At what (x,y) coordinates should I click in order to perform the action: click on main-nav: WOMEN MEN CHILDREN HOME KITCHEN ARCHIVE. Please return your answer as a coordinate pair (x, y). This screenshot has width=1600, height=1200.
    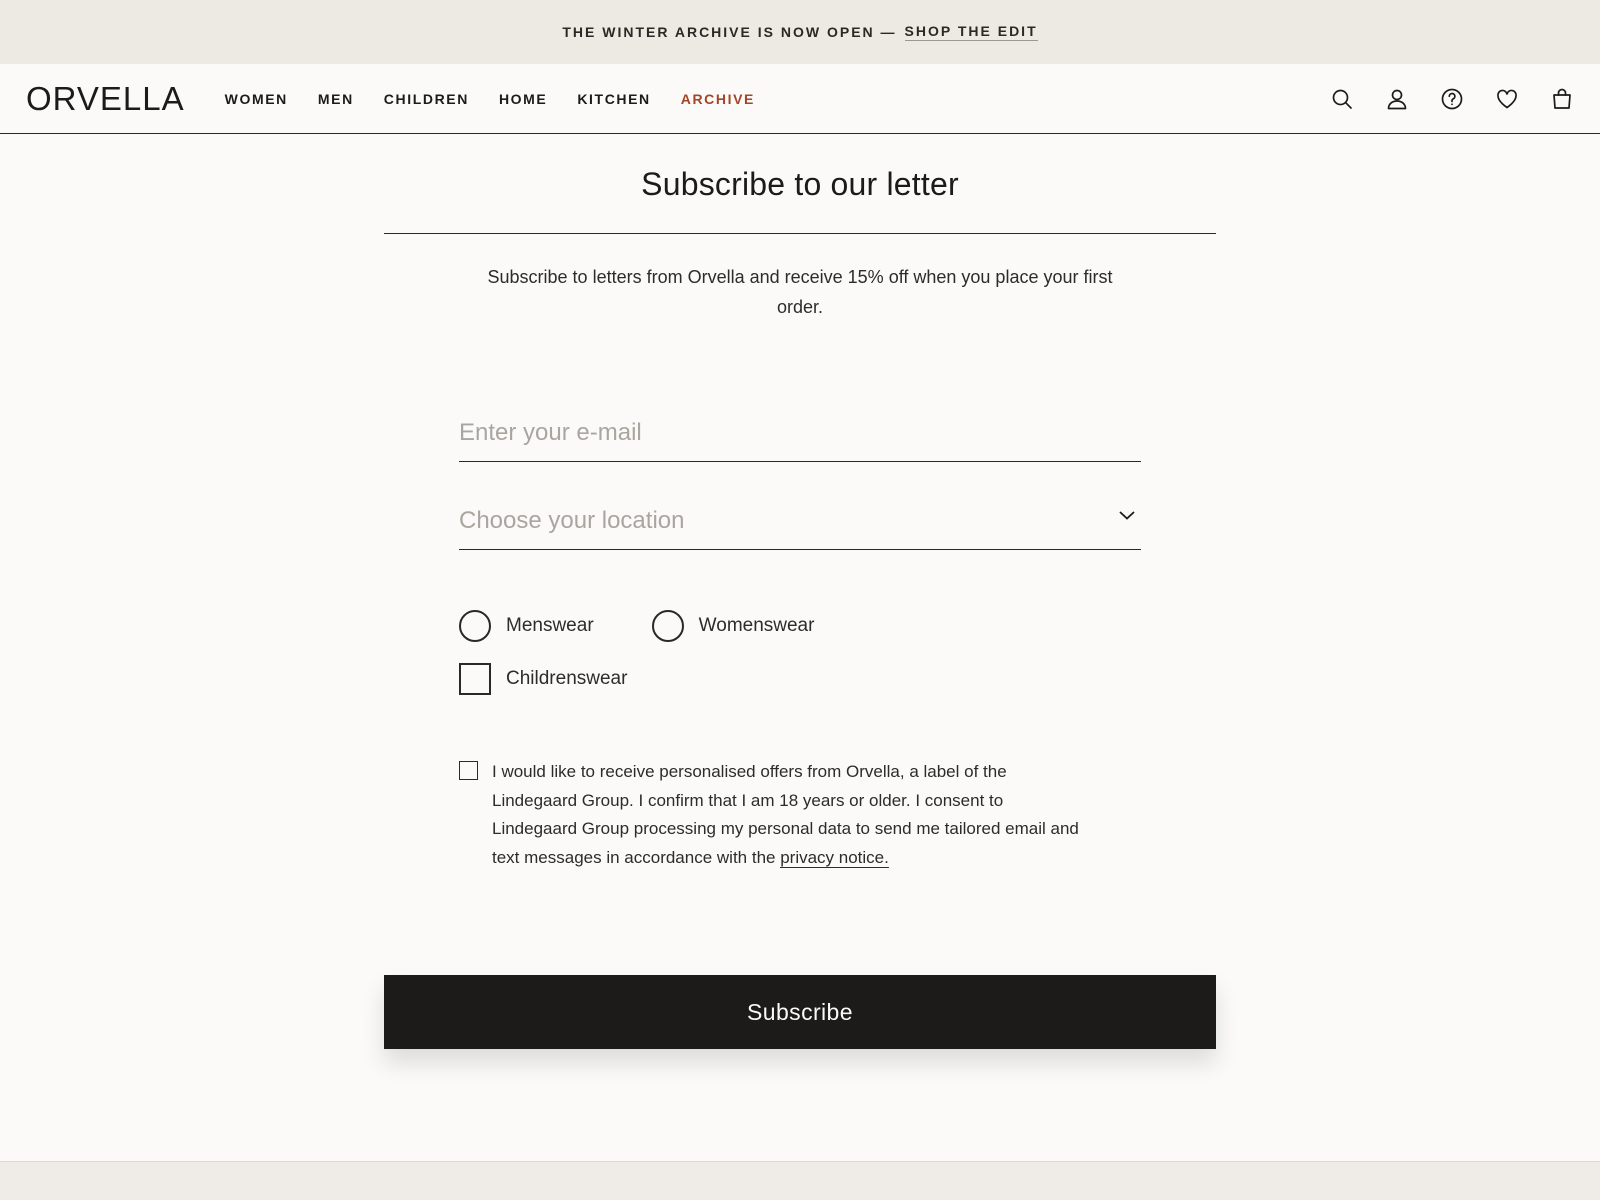
    Looking at the image, I should click on (489, 99).